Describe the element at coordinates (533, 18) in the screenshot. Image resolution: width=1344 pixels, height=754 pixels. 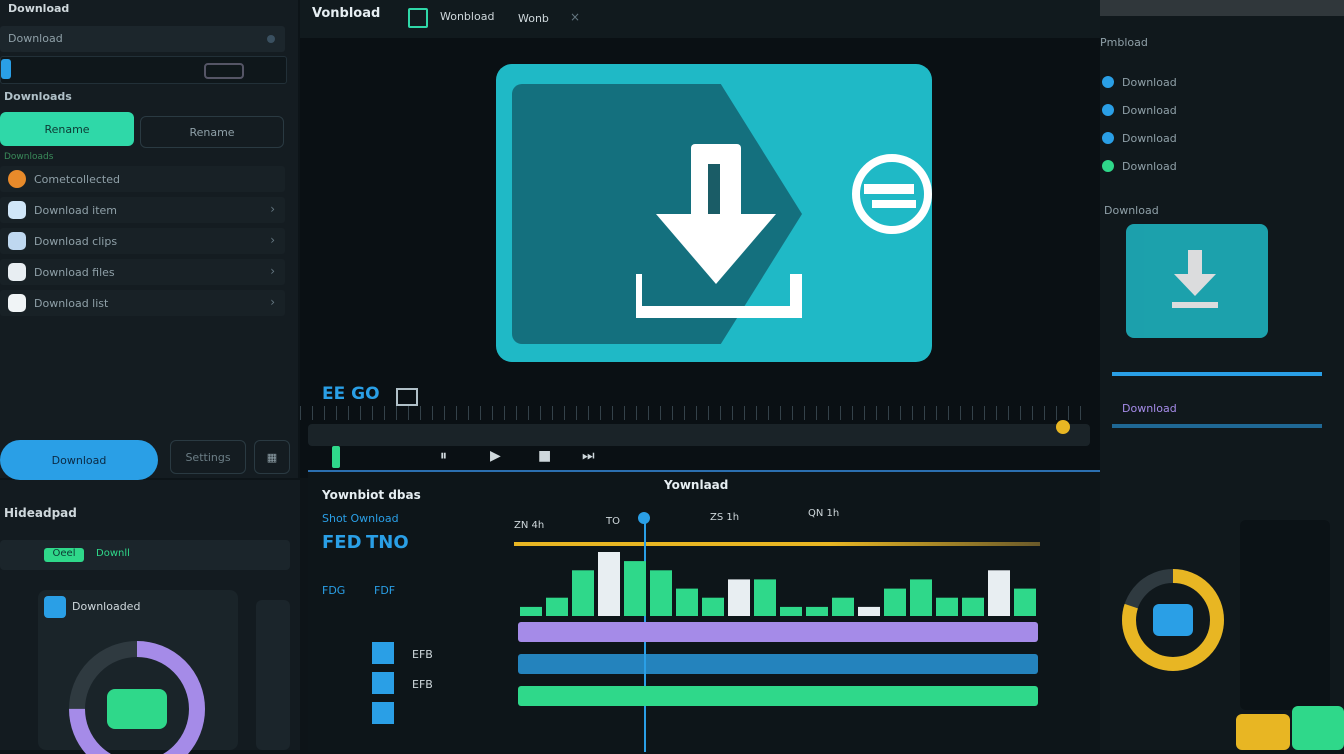
I see `tab-2: Wonb` at that location.